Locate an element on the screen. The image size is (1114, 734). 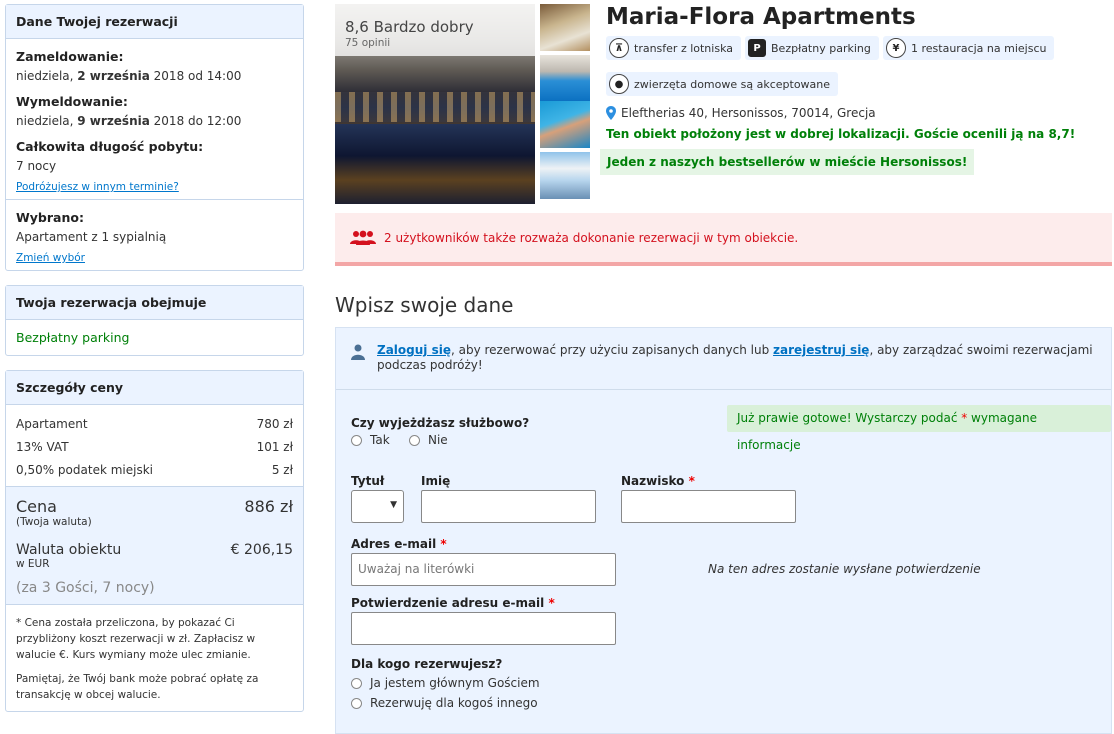
checkout-label: Wymeldowanie: is located at coordinates (72, 101).